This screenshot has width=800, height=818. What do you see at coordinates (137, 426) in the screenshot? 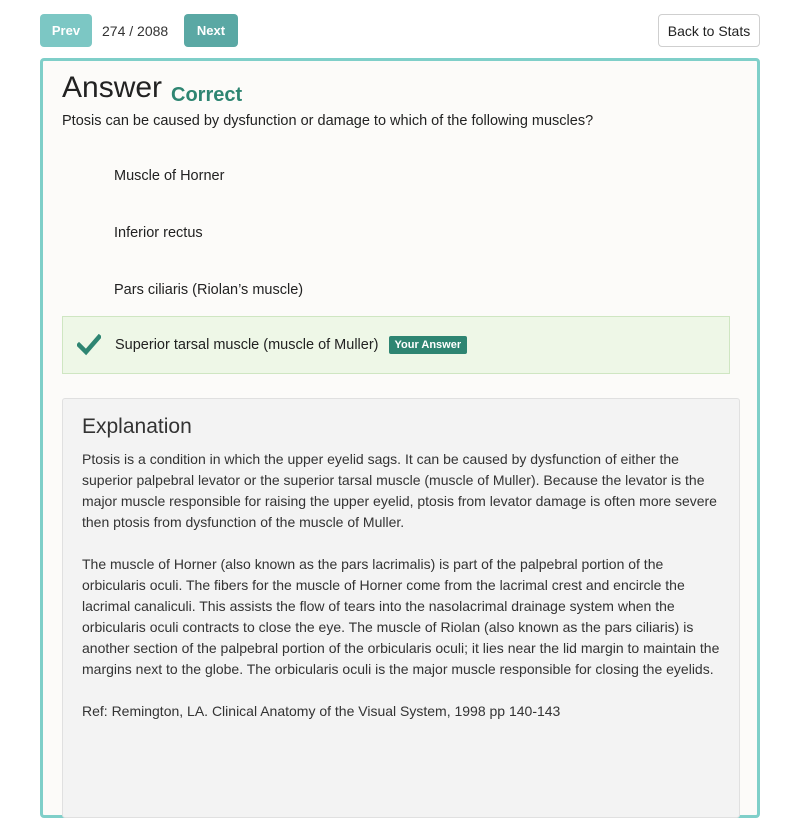
I see `explanation-title: Explanation` at bounding box center [137, 426].